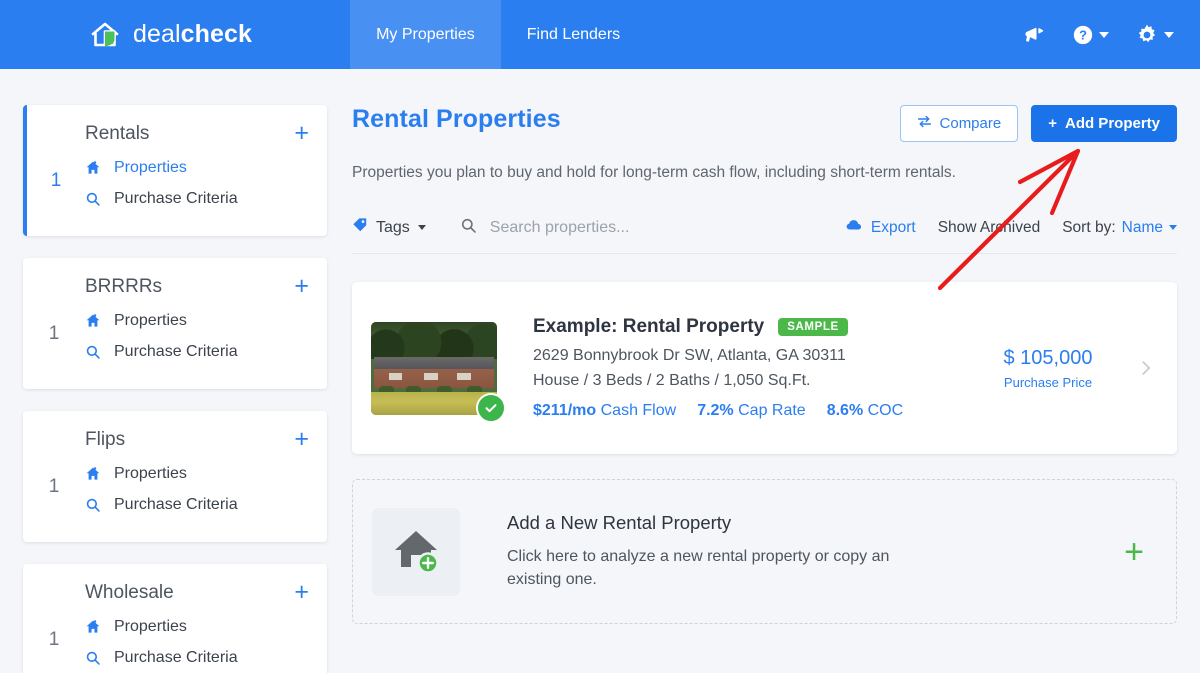 The height and width of the screenshot is (673, 1200). I want to click on tab-my-properties-label: My Properties, so click(425, 34).